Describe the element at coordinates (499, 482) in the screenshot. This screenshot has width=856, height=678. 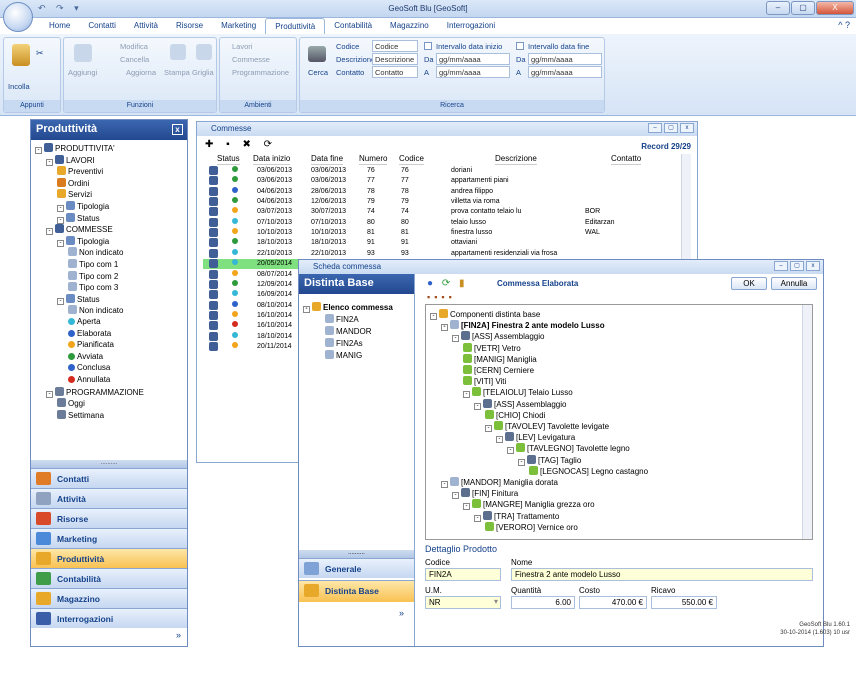
I see `component-node: - [MANDOR] Maniglia dorata` at that location.